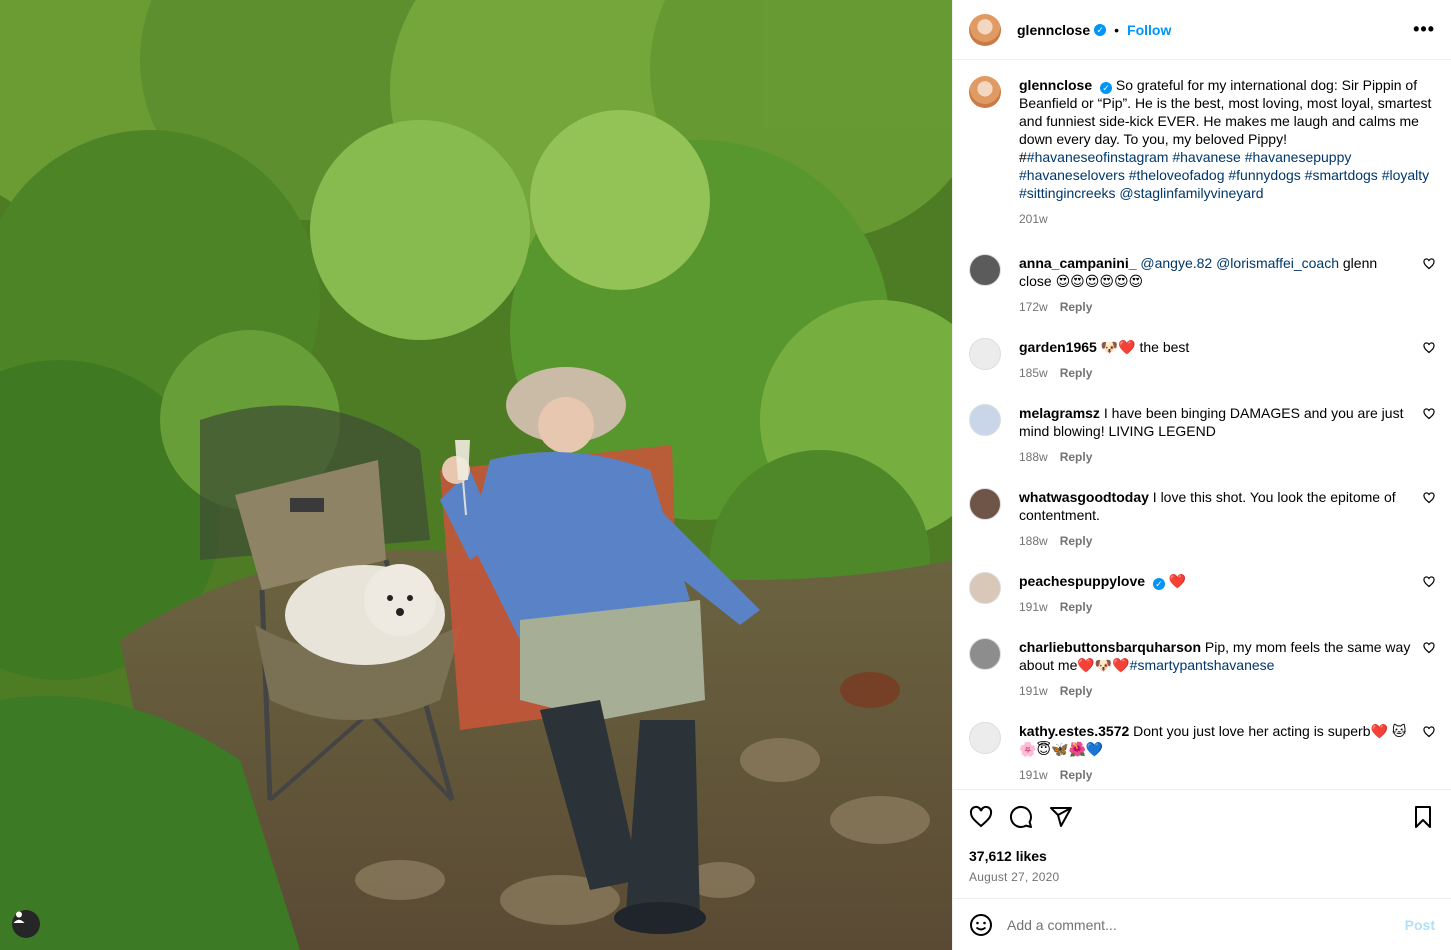 This screenshot has width=1451, height=950. What do you see at coordinates (1206, 924) in the screenshot?
I see `comment-input` at bounding box center [1206, 924].